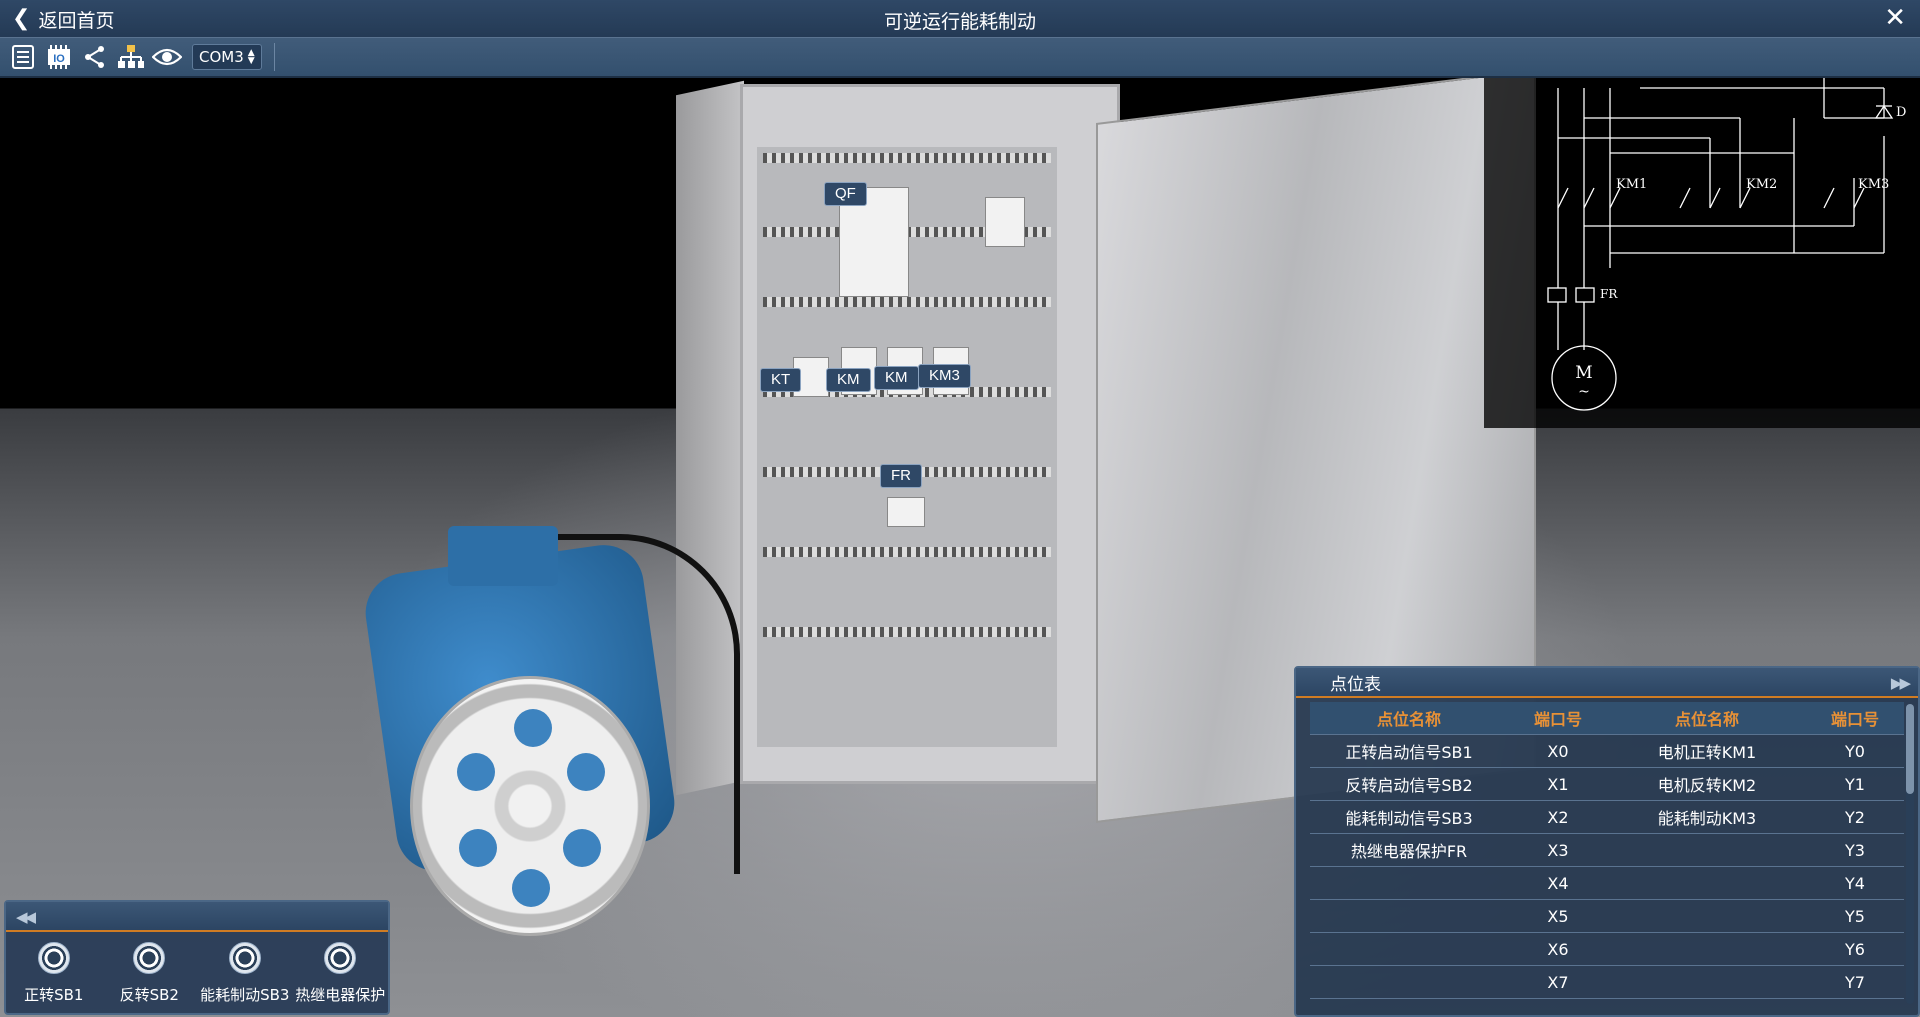 Image resolution: width=1920 pixels, height=1017 pixels. What do you see at coordinates (1558, 817) in the screenshot?
I see `table-cell: X2` at bounding box center [1558, 817].